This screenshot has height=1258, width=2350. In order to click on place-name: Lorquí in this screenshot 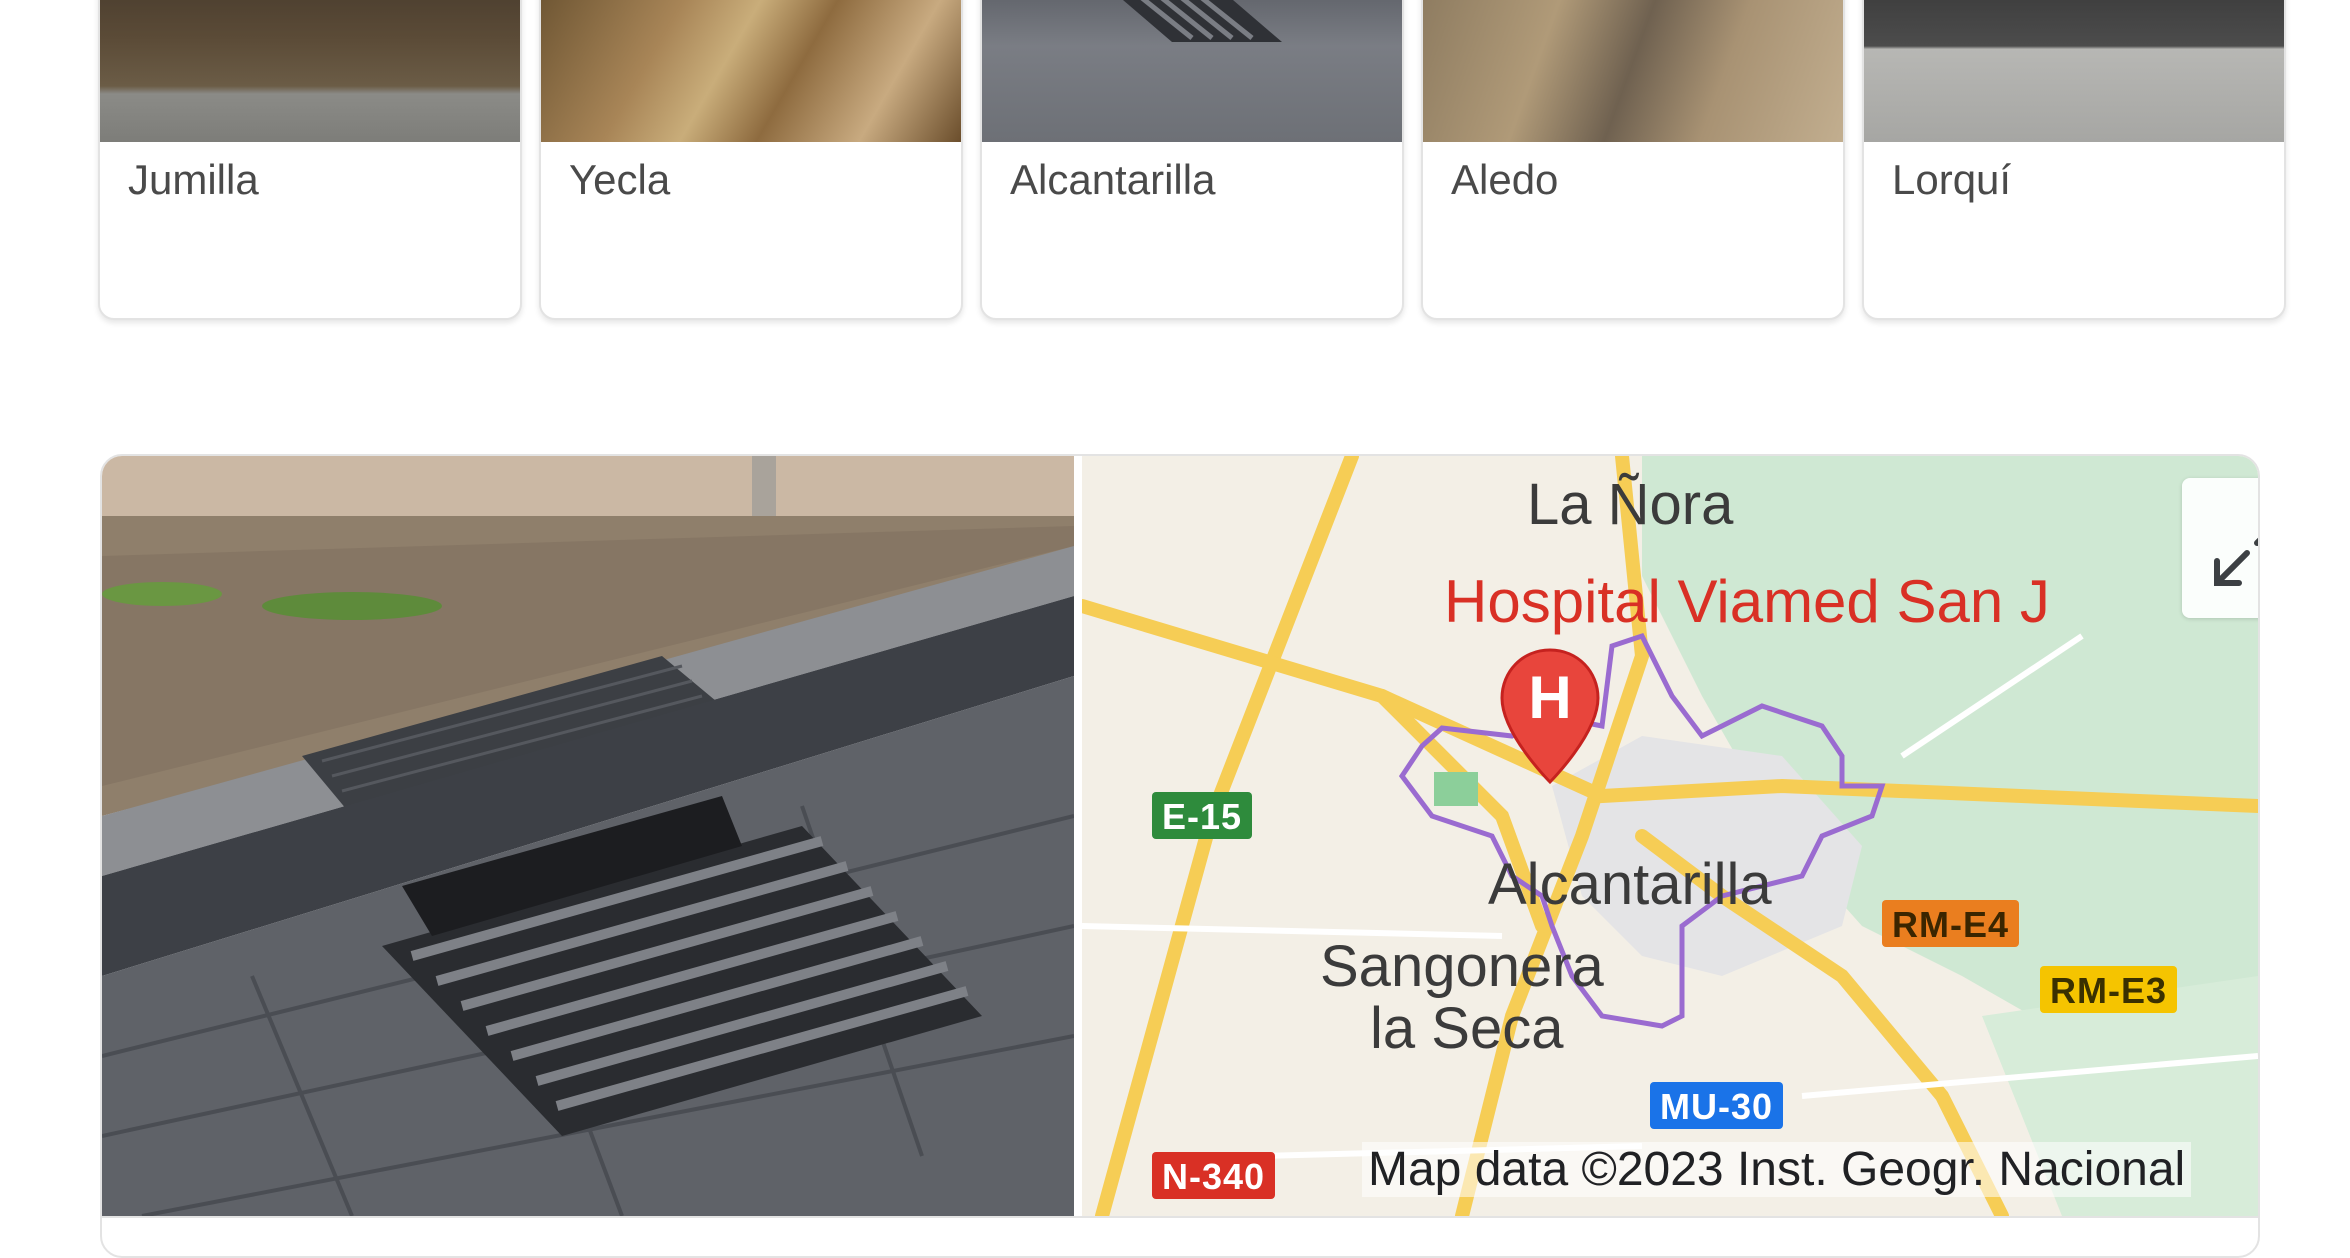, I will do `click(1952, 179)`.